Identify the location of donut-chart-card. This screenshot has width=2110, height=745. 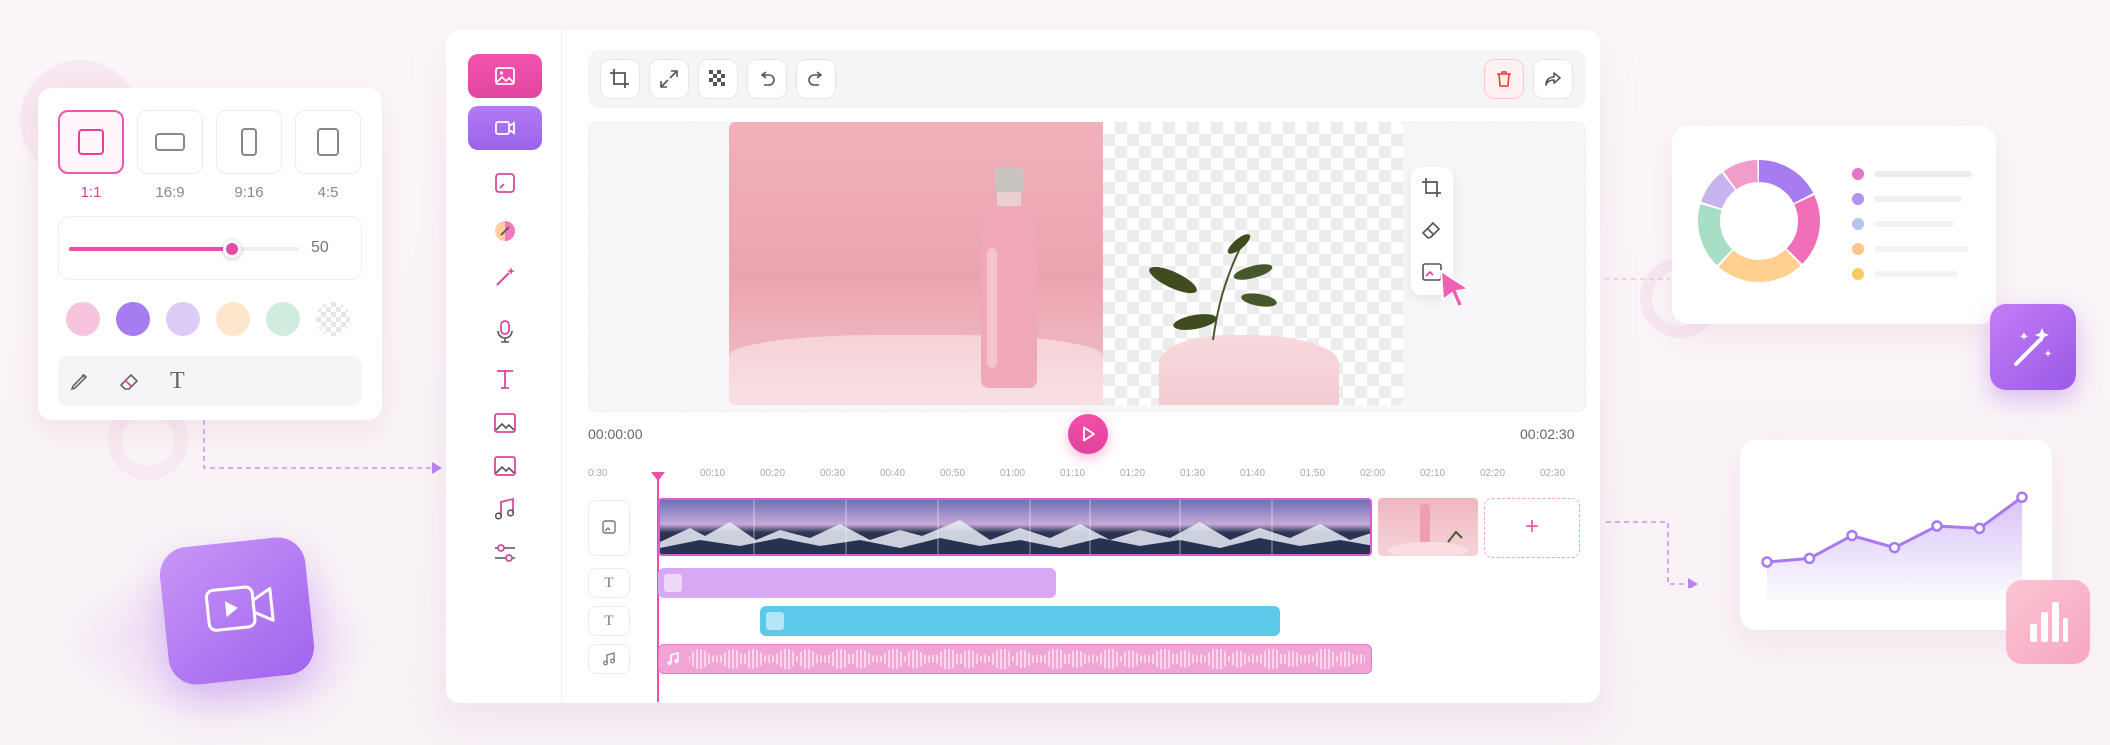
(1834, 225).